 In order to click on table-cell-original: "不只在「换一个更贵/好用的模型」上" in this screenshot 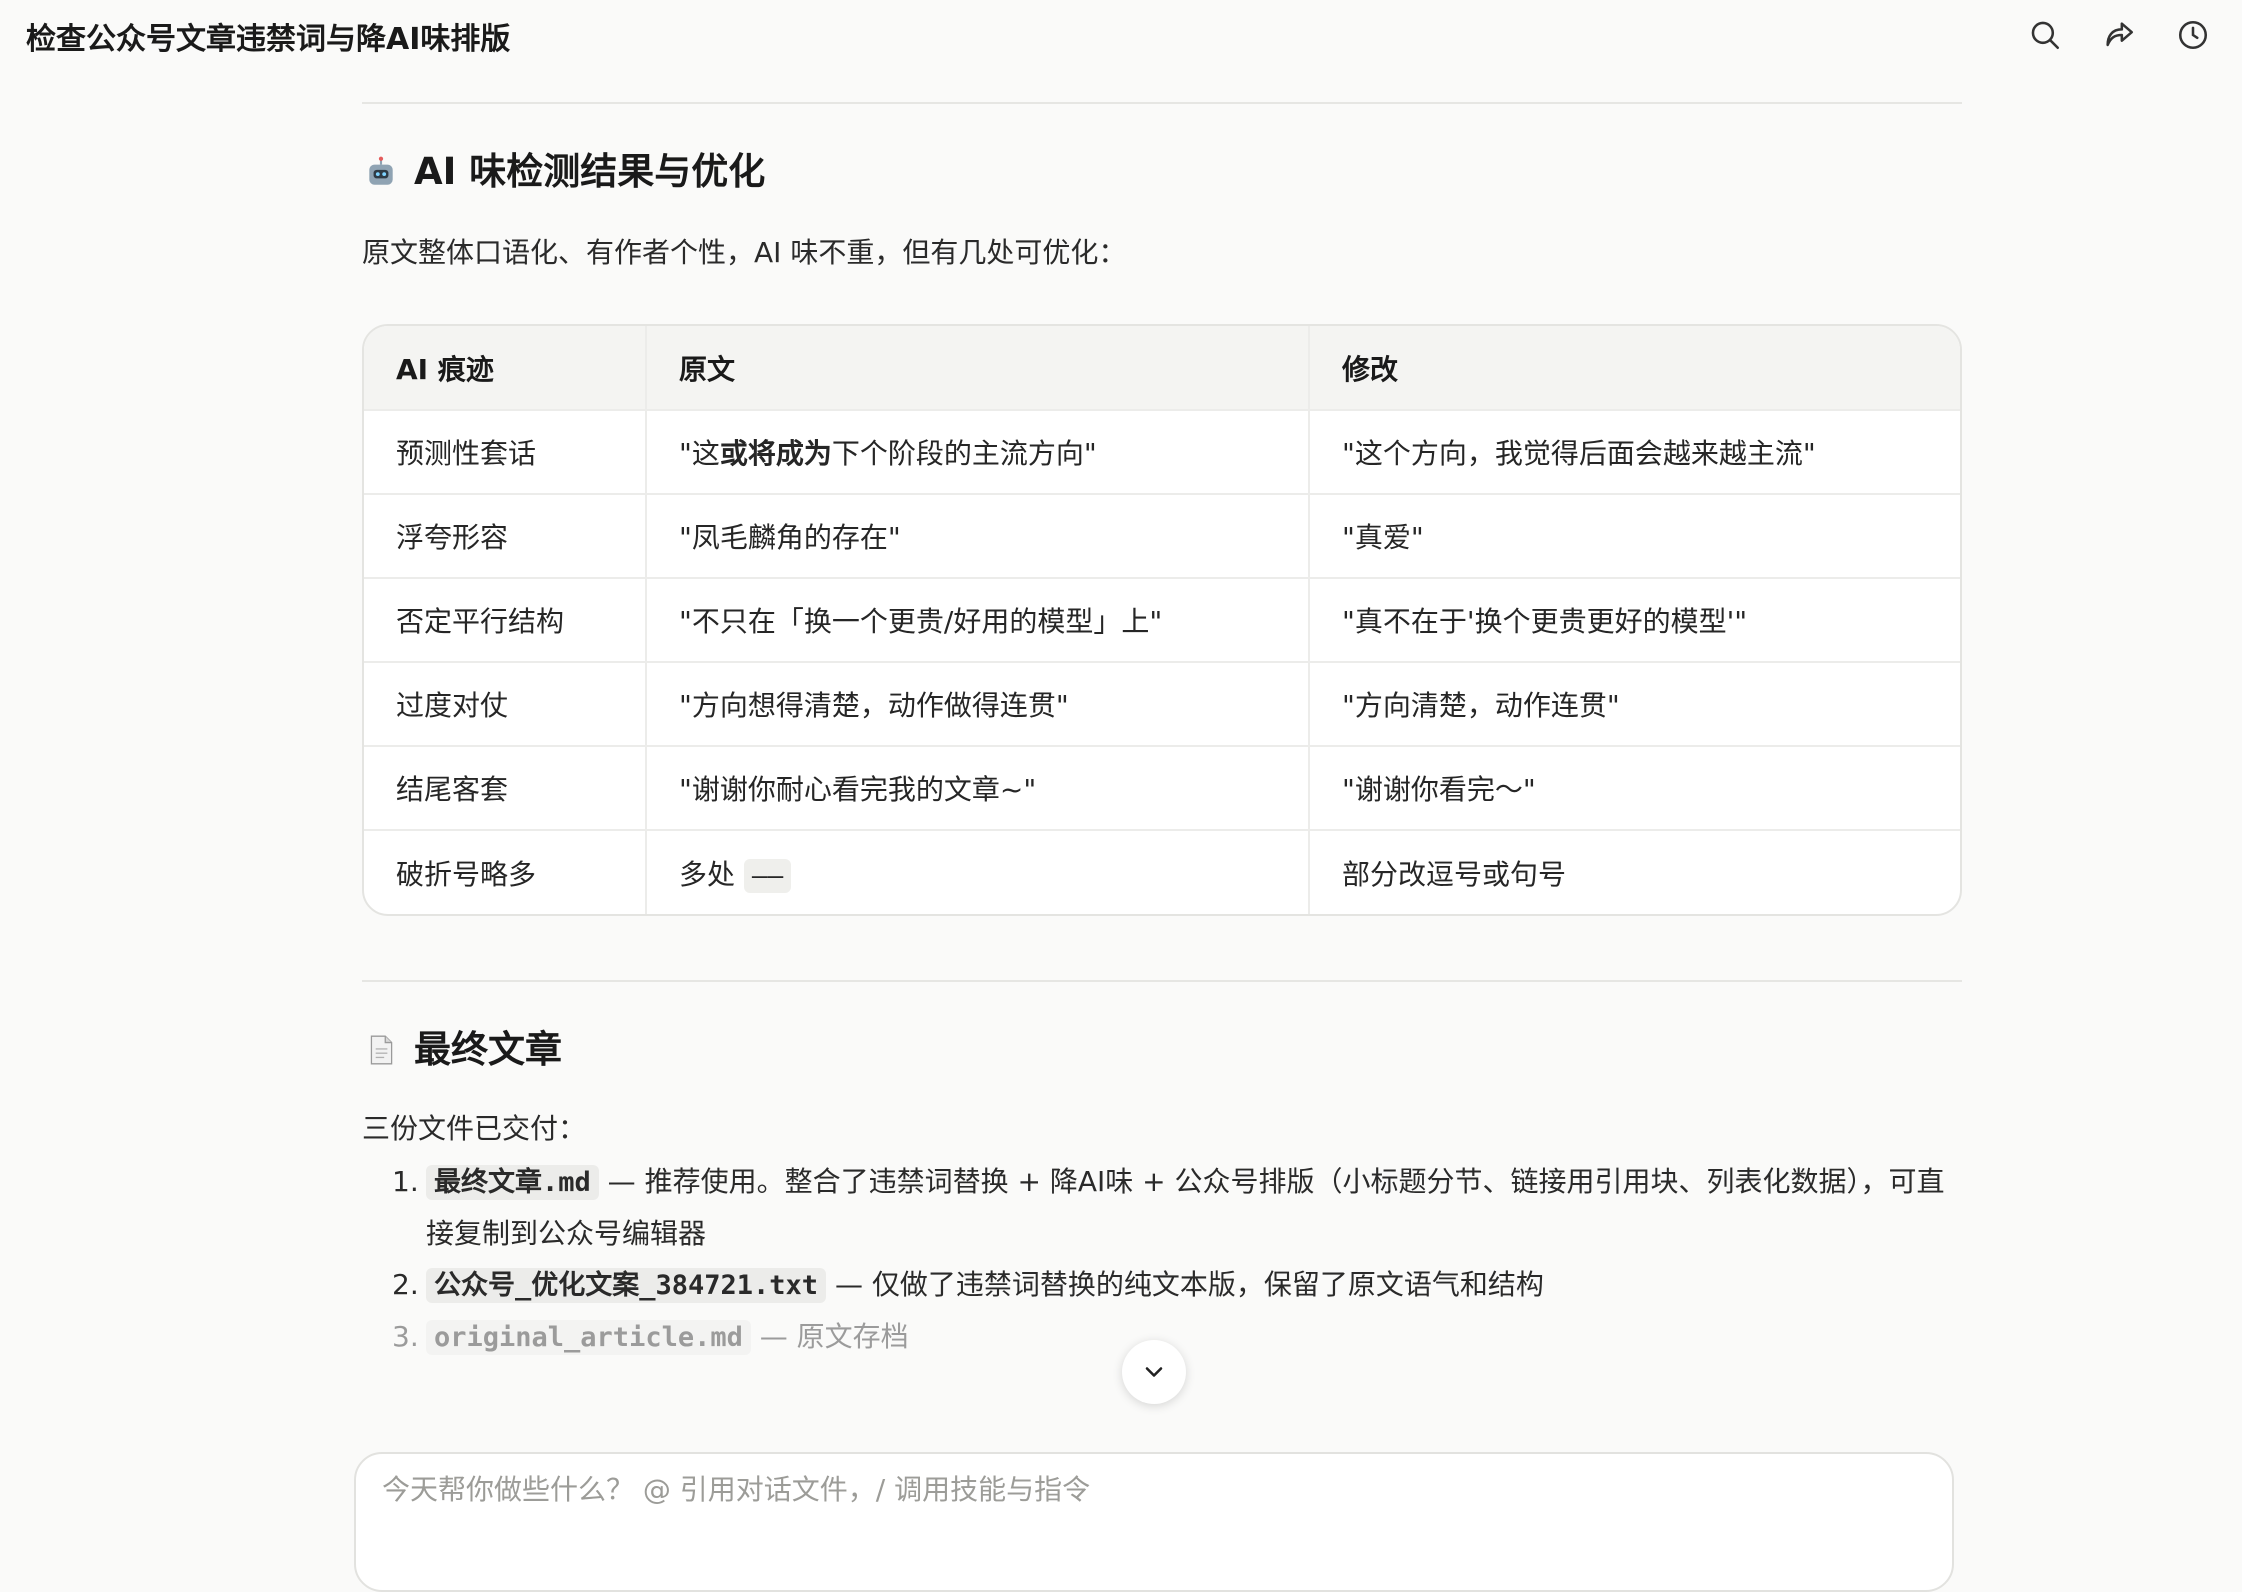, I will do `click(978, 620)`.